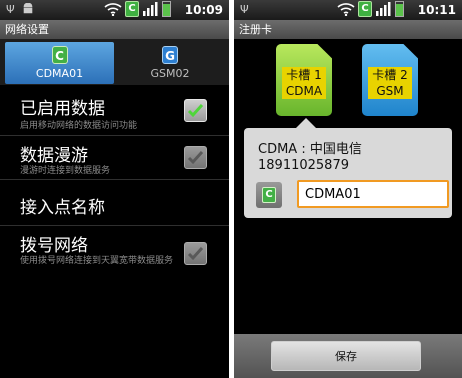 The width and height of the screenshot is (462, 378). Describe the element at coordinates (114, 158) in the screenshot. I see `setting-data-roaming: 数据漫游 漫游时连接到数据服务` at that location.